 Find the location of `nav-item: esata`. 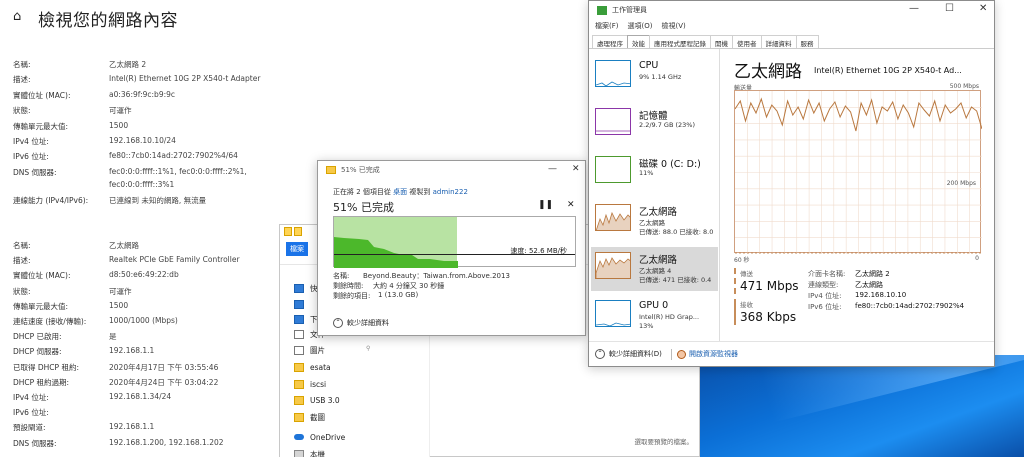

nav-item: esata is located at coordinates (312, 367).